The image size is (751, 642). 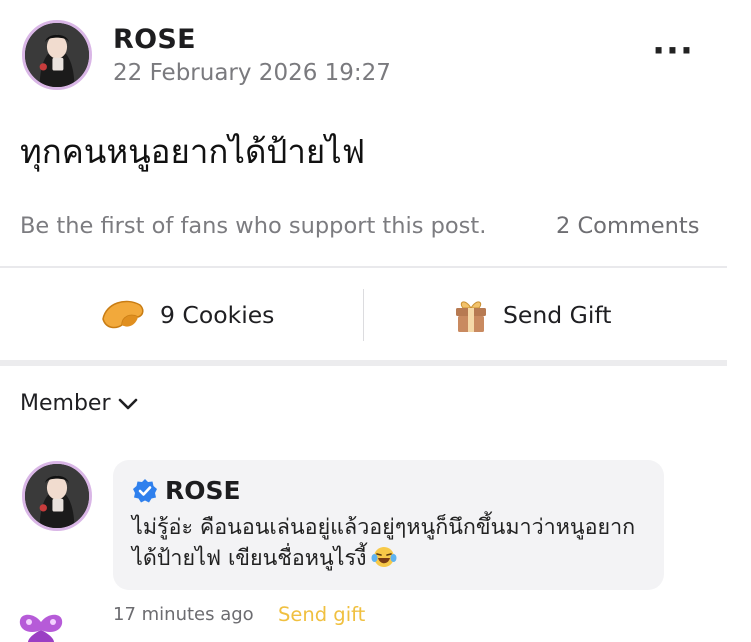 I want to click on send-gift-button: Send Gift, so click(x=532, y=315).